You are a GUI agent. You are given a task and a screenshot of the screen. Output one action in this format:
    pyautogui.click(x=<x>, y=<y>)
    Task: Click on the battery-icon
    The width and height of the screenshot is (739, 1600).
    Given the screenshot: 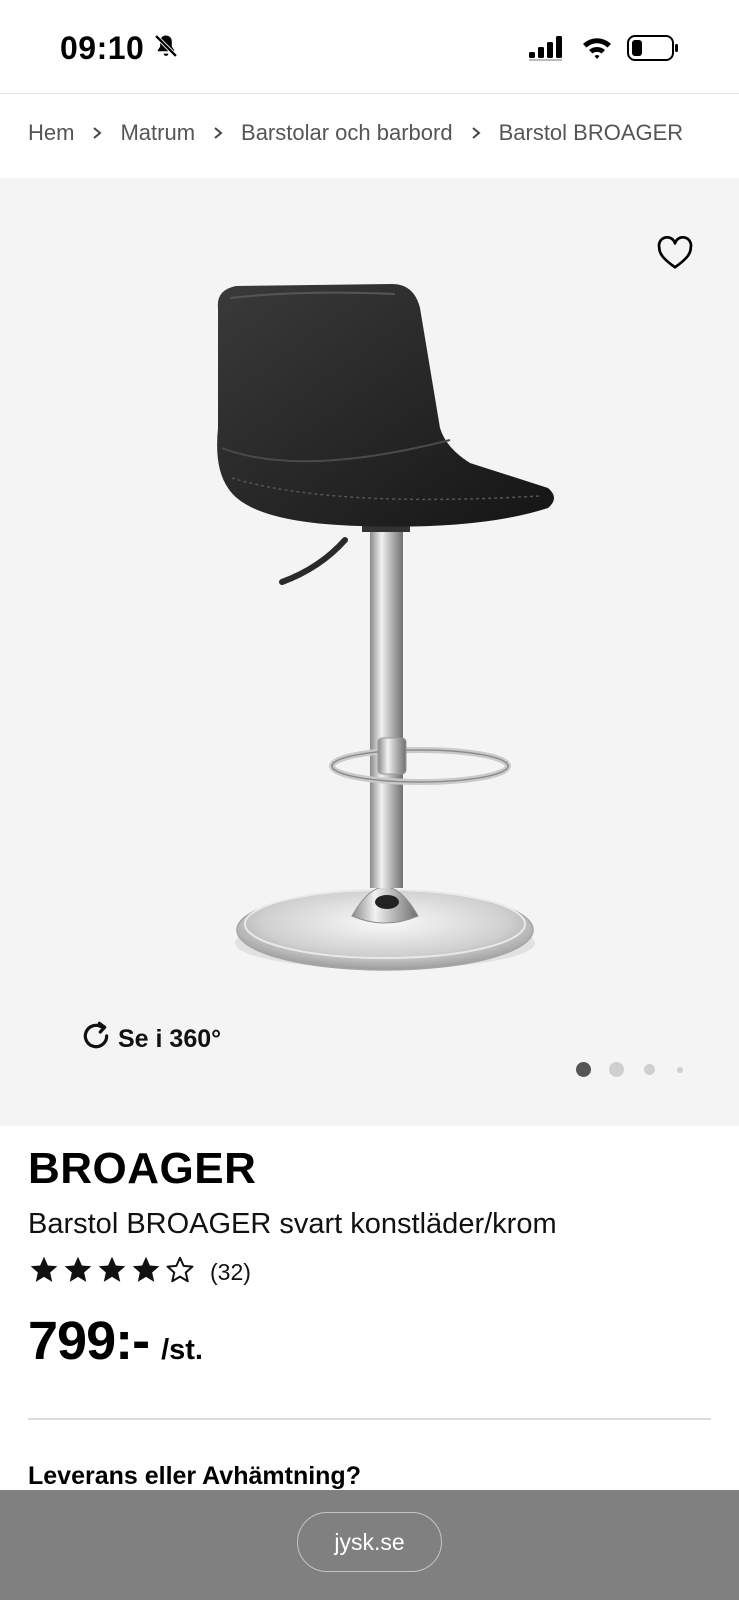 What is the action you would take?
    pyautogui.click(x=653, y=50)
    